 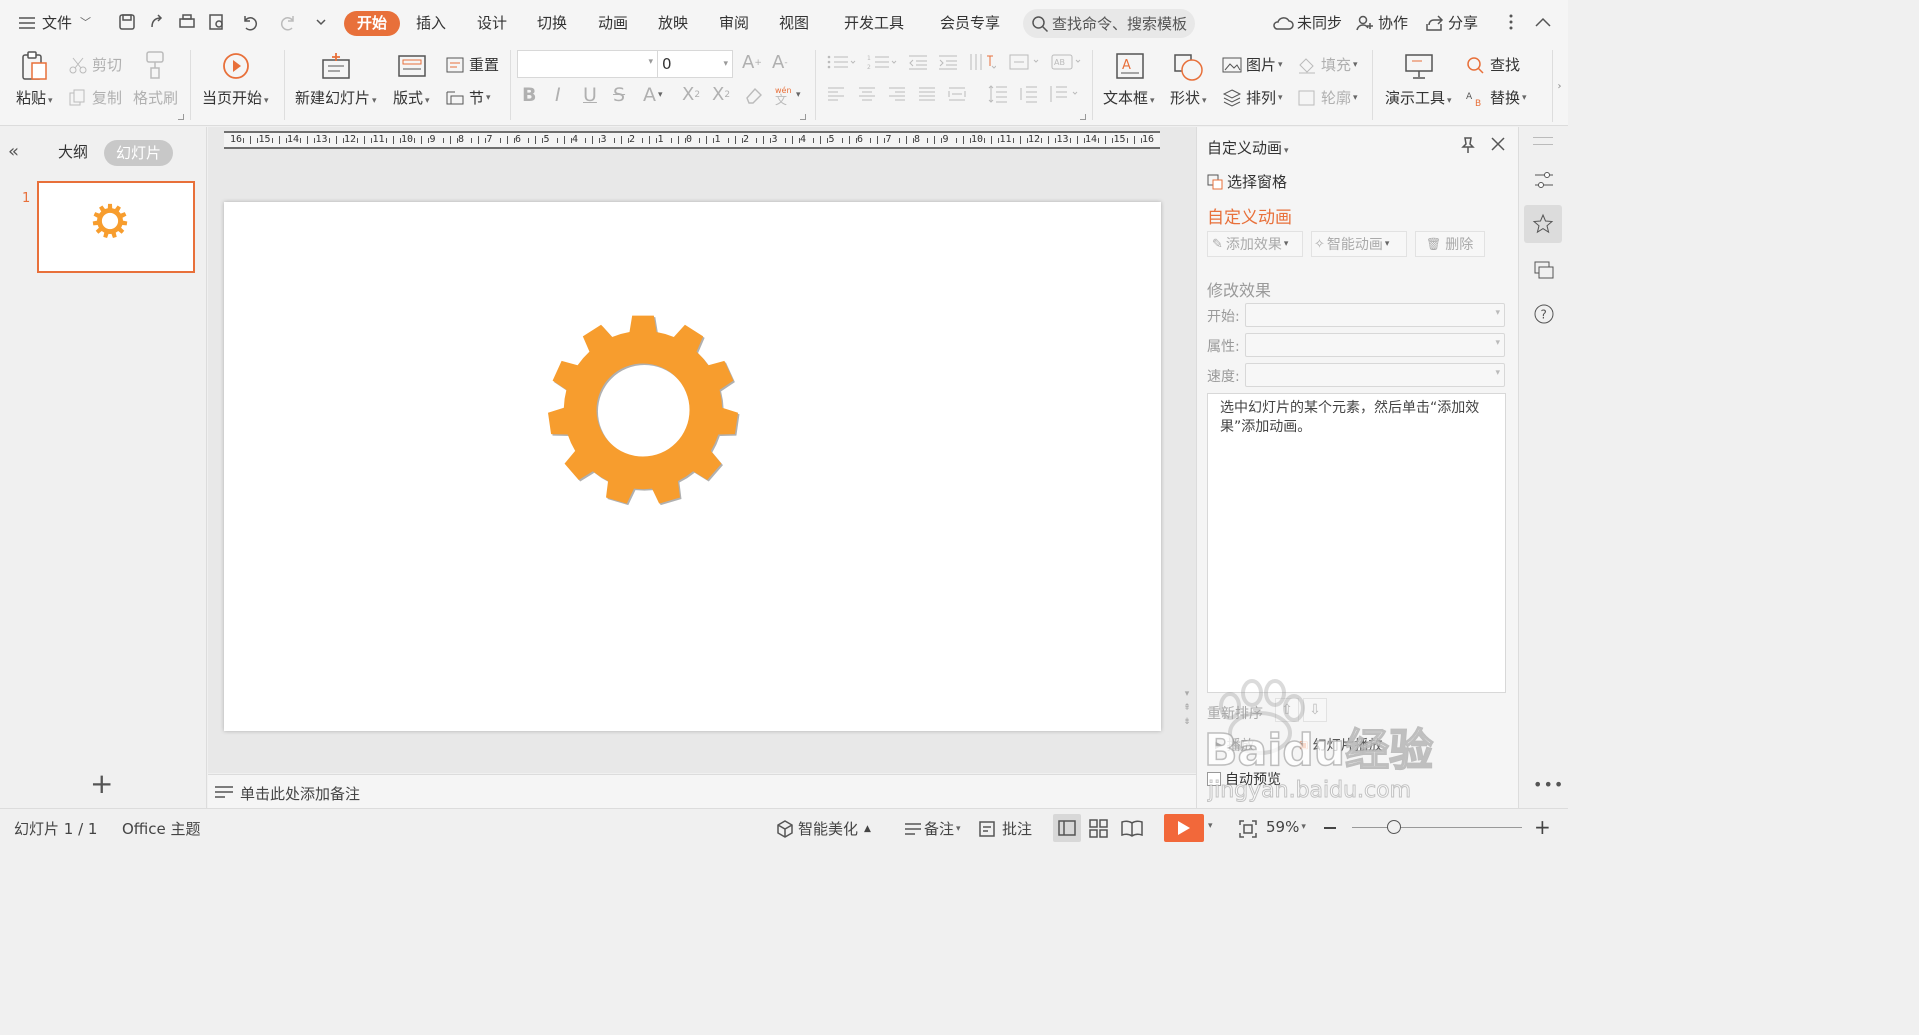 What do you see at coordinates (1235, 745) in the screenshot?
I see `play-button: ▶ 播放` at bounding box center [1235, 745].